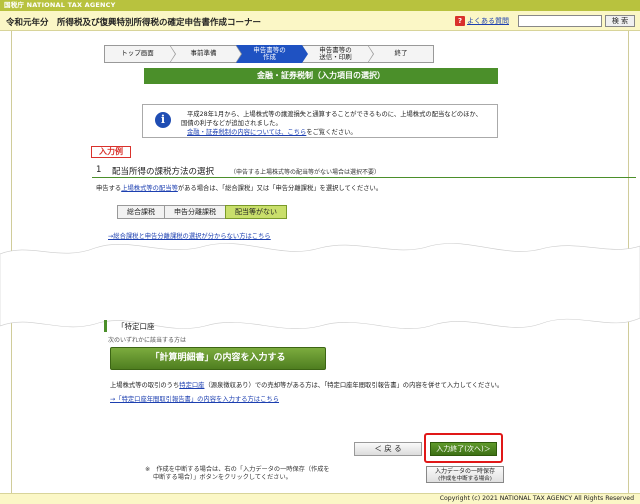 This screenshot has height=504, width=640. Describe the element at coordinates (111, 152) in the screenshot. I see `input-example-tag: 入力例` at that location.